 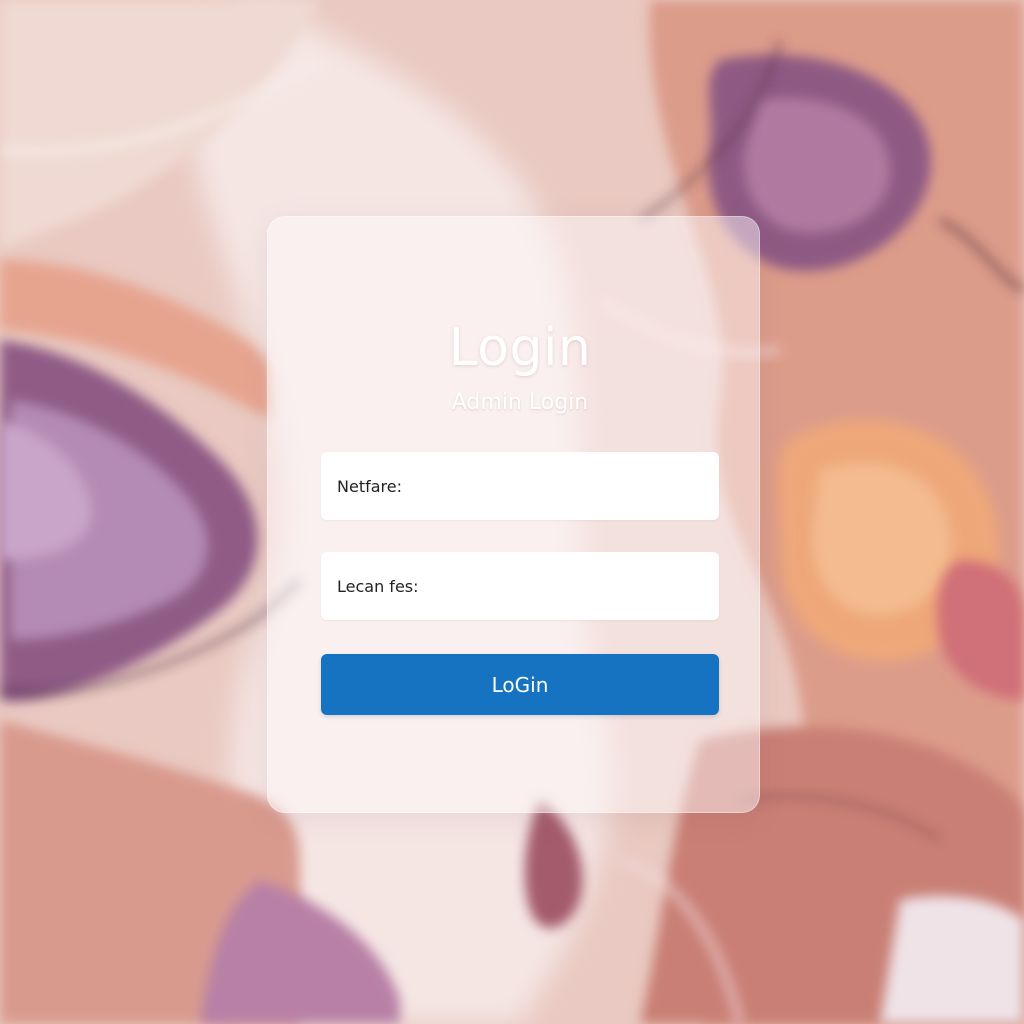 What do you see at coordinates (378, 586) in the screenshot?
I see `password-label: Lecan fes:` at bounding box center [378, 586].